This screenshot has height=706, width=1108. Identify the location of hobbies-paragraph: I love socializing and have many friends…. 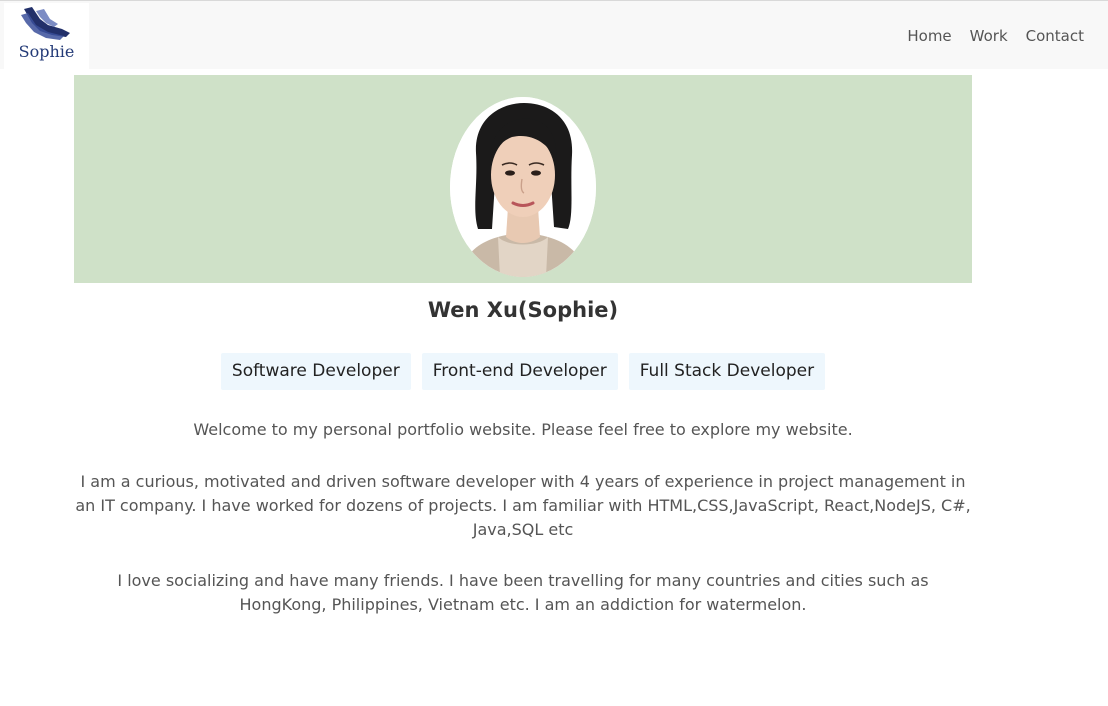
(523, 592).